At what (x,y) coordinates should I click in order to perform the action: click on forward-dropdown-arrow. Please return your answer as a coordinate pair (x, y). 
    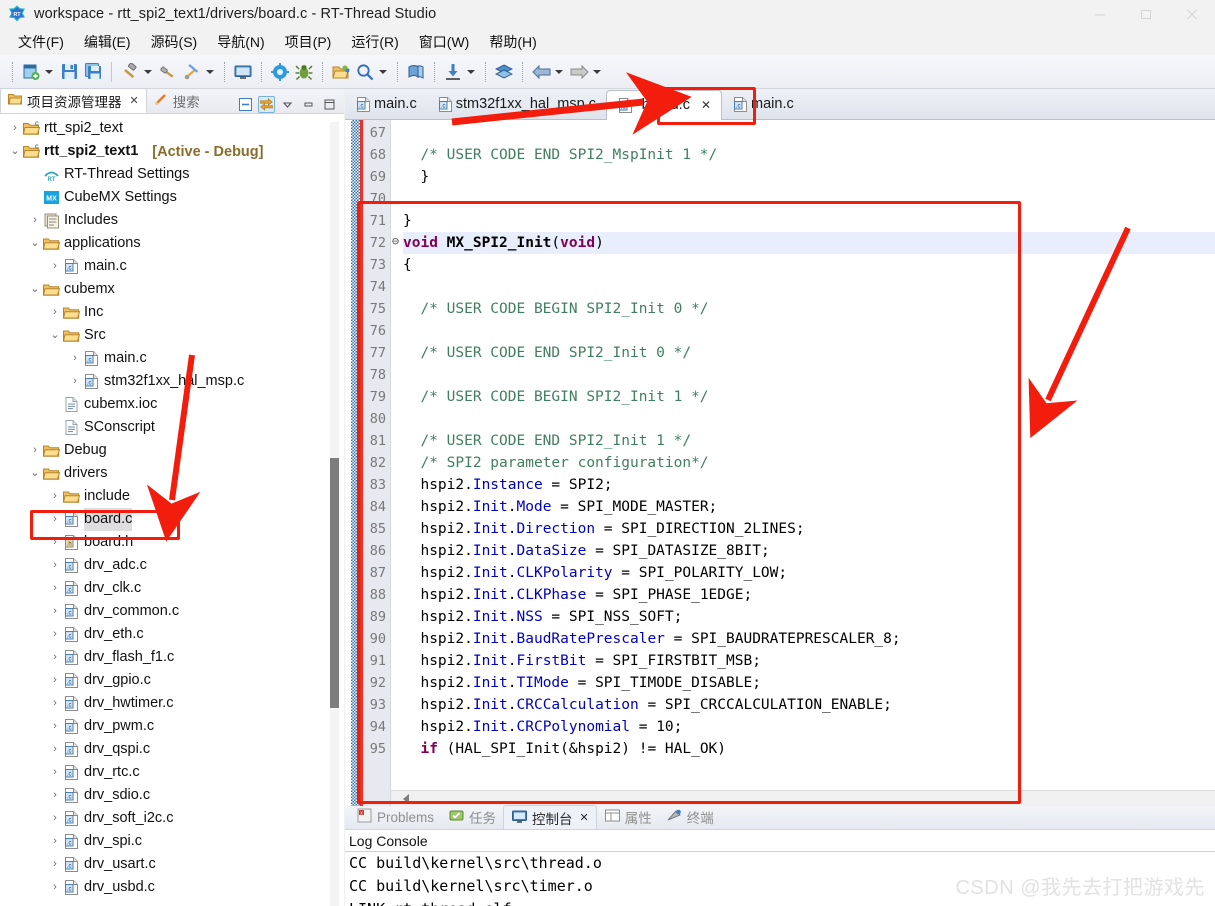
    Looking at the image, I should click on (597, 72).